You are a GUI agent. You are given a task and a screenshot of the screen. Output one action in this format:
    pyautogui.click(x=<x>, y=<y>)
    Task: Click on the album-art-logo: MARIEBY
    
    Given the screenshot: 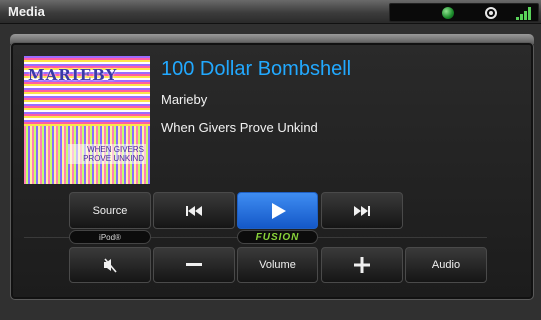 What is the action you would take?
    pyautogui.click(x=73, y=75)
    